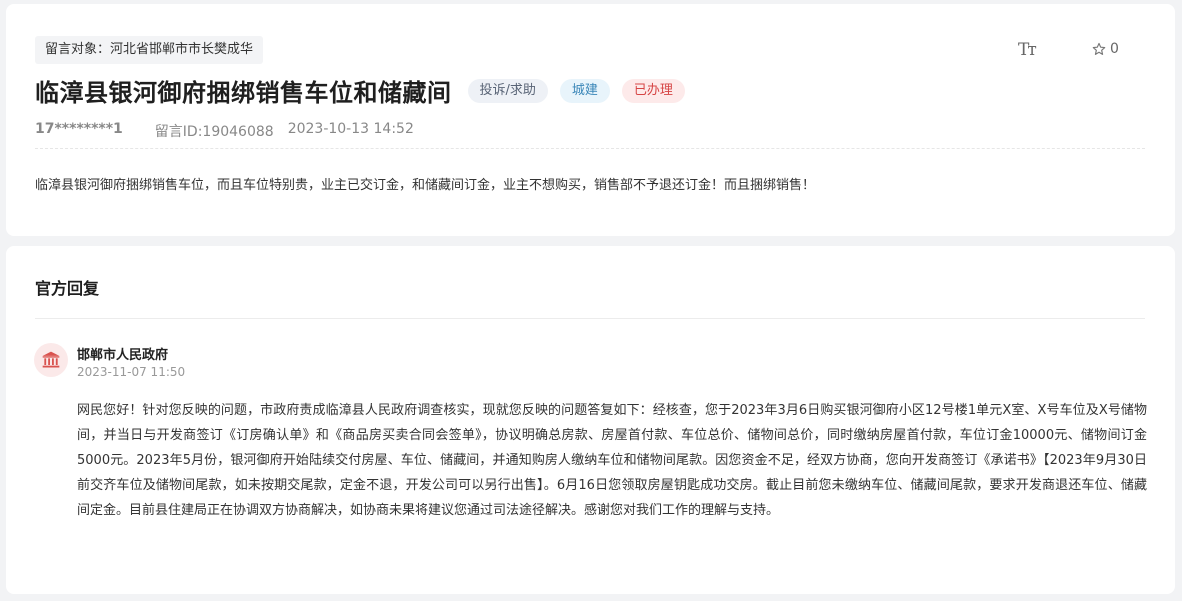 This screenshot has width=1182, height=601. What do you see at coordinates (214, 132) in the screenshot?
I see `message-id: 留言ID:19046088` at bounding box center [214, 132].